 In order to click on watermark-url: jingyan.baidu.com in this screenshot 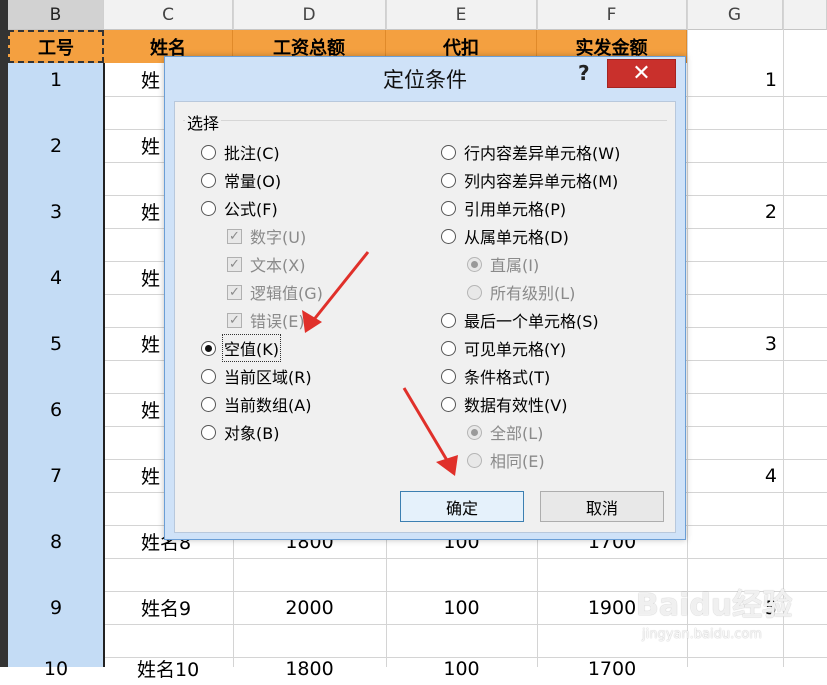, I will do `click(702, 634)`.